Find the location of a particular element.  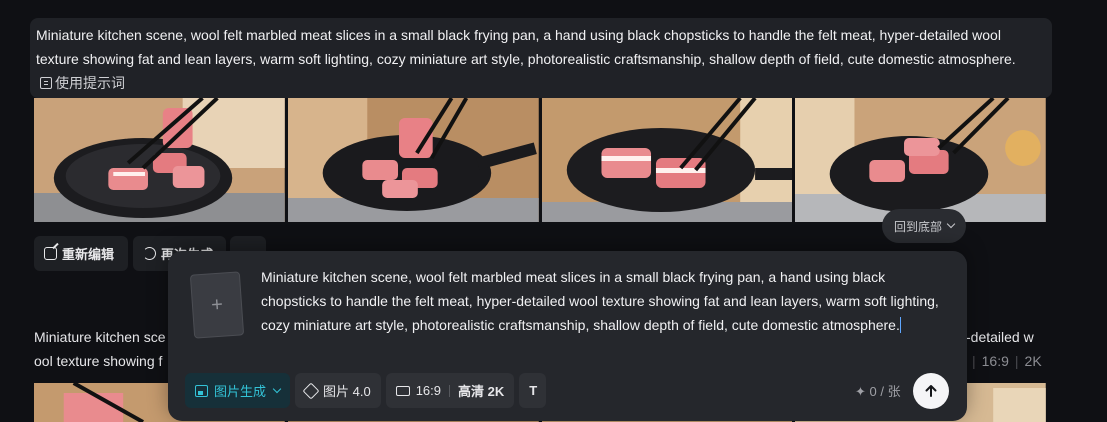

re-edit-button: 重新编辑 is located at coordinates (81, 253).